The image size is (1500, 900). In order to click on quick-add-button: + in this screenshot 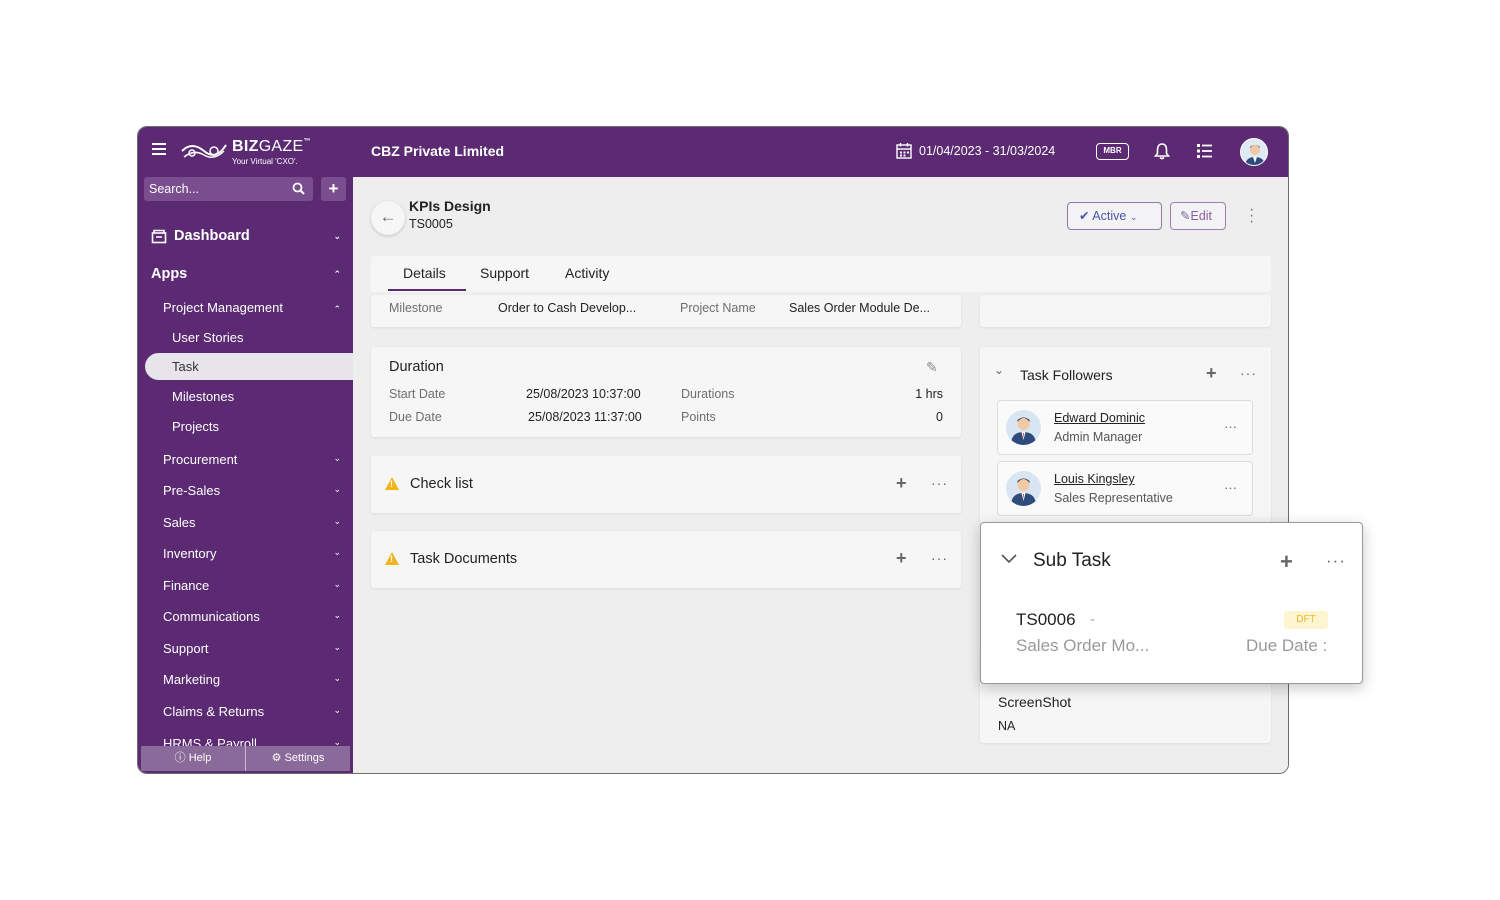, I will do `click(333, 189)`.